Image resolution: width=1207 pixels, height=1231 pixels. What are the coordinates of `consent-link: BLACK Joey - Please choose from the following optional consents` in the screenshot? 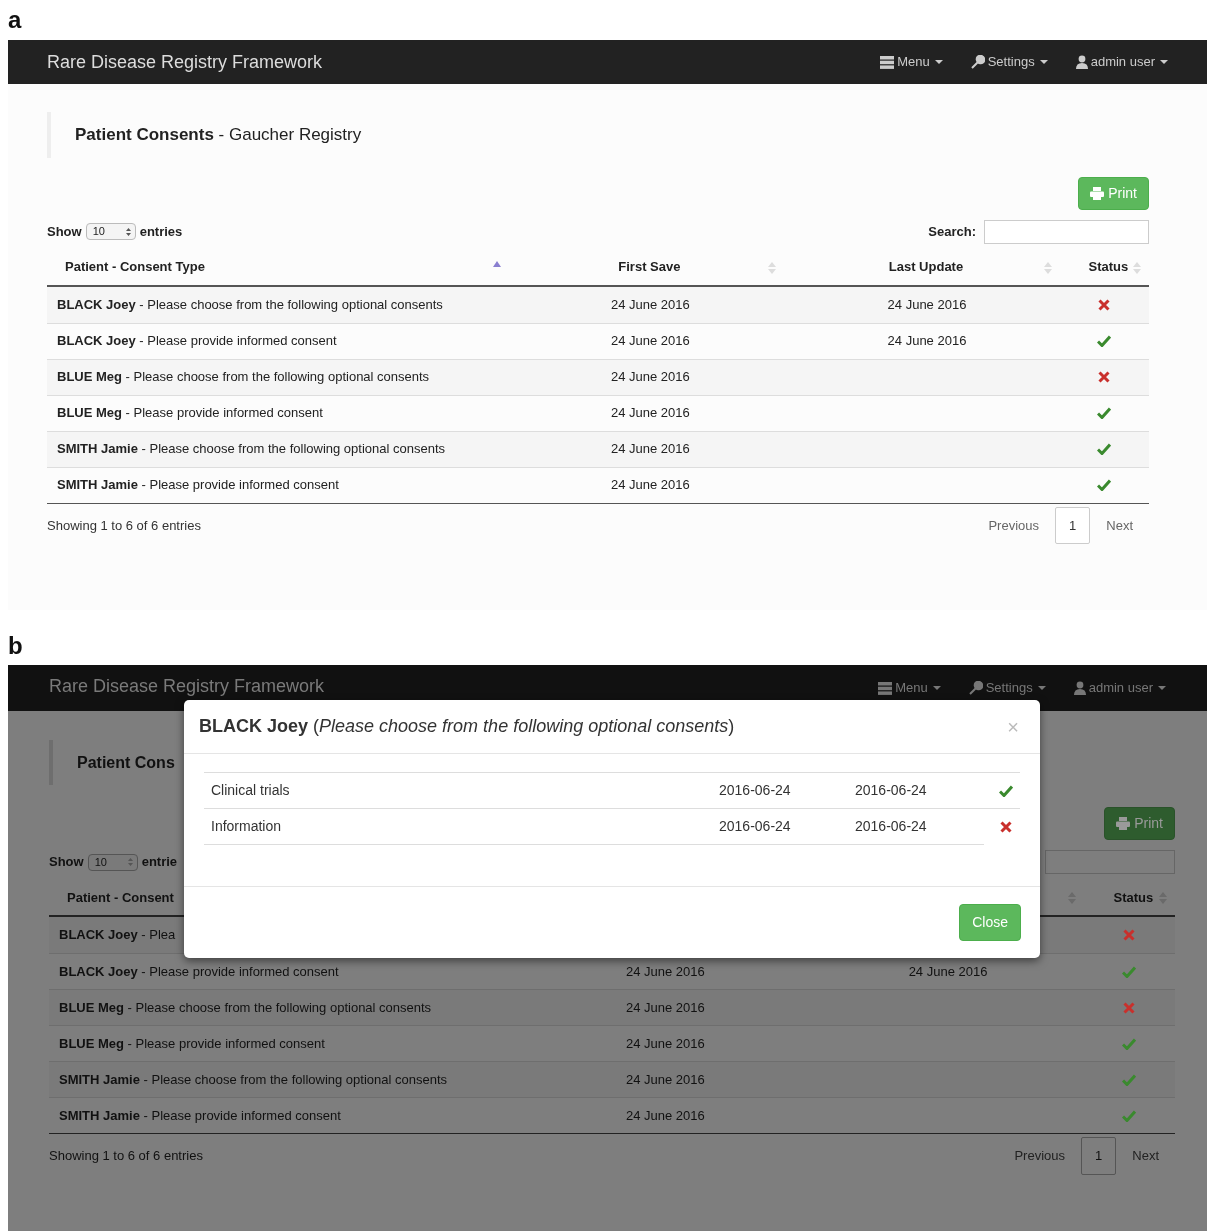 It's located at (250, 304).